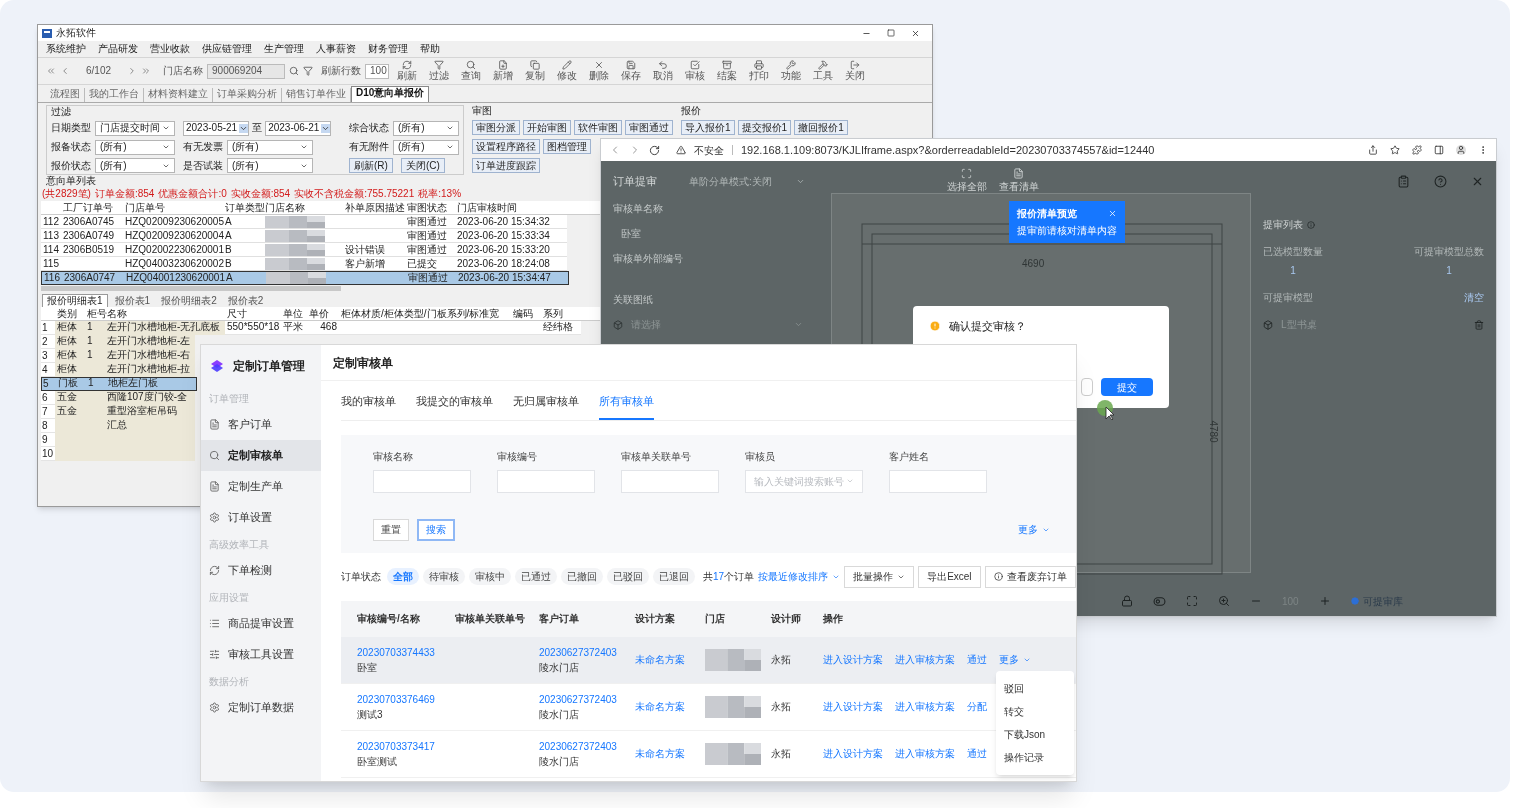  Describe the element at coordinates (567, 146) in the screenshot. I see `form-button: 图档管理` at that location.